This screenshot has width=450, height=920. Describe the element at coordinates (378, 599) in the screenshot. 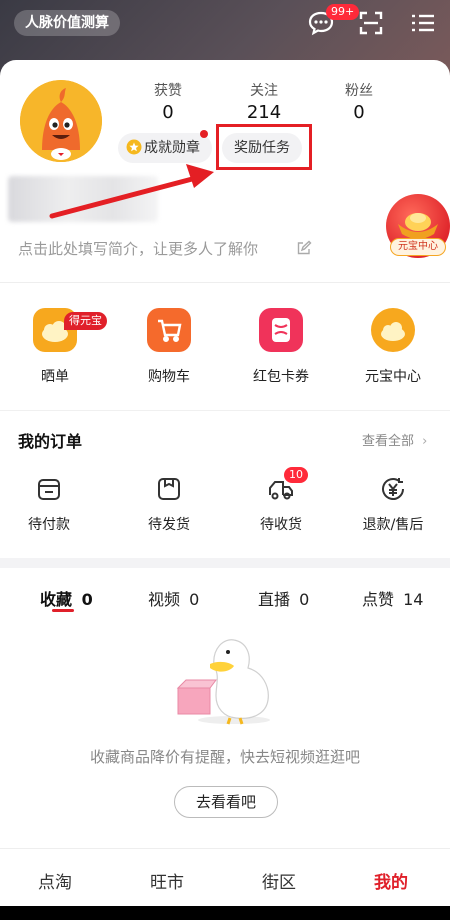

I see `tab-label: 点赞` at that location.